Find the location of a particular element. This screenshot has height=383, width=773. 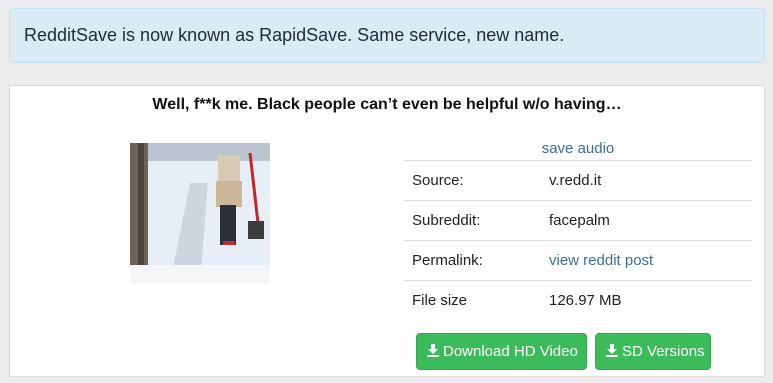

sd-versions-button: SD Versions is located at coordinates (653, 351).